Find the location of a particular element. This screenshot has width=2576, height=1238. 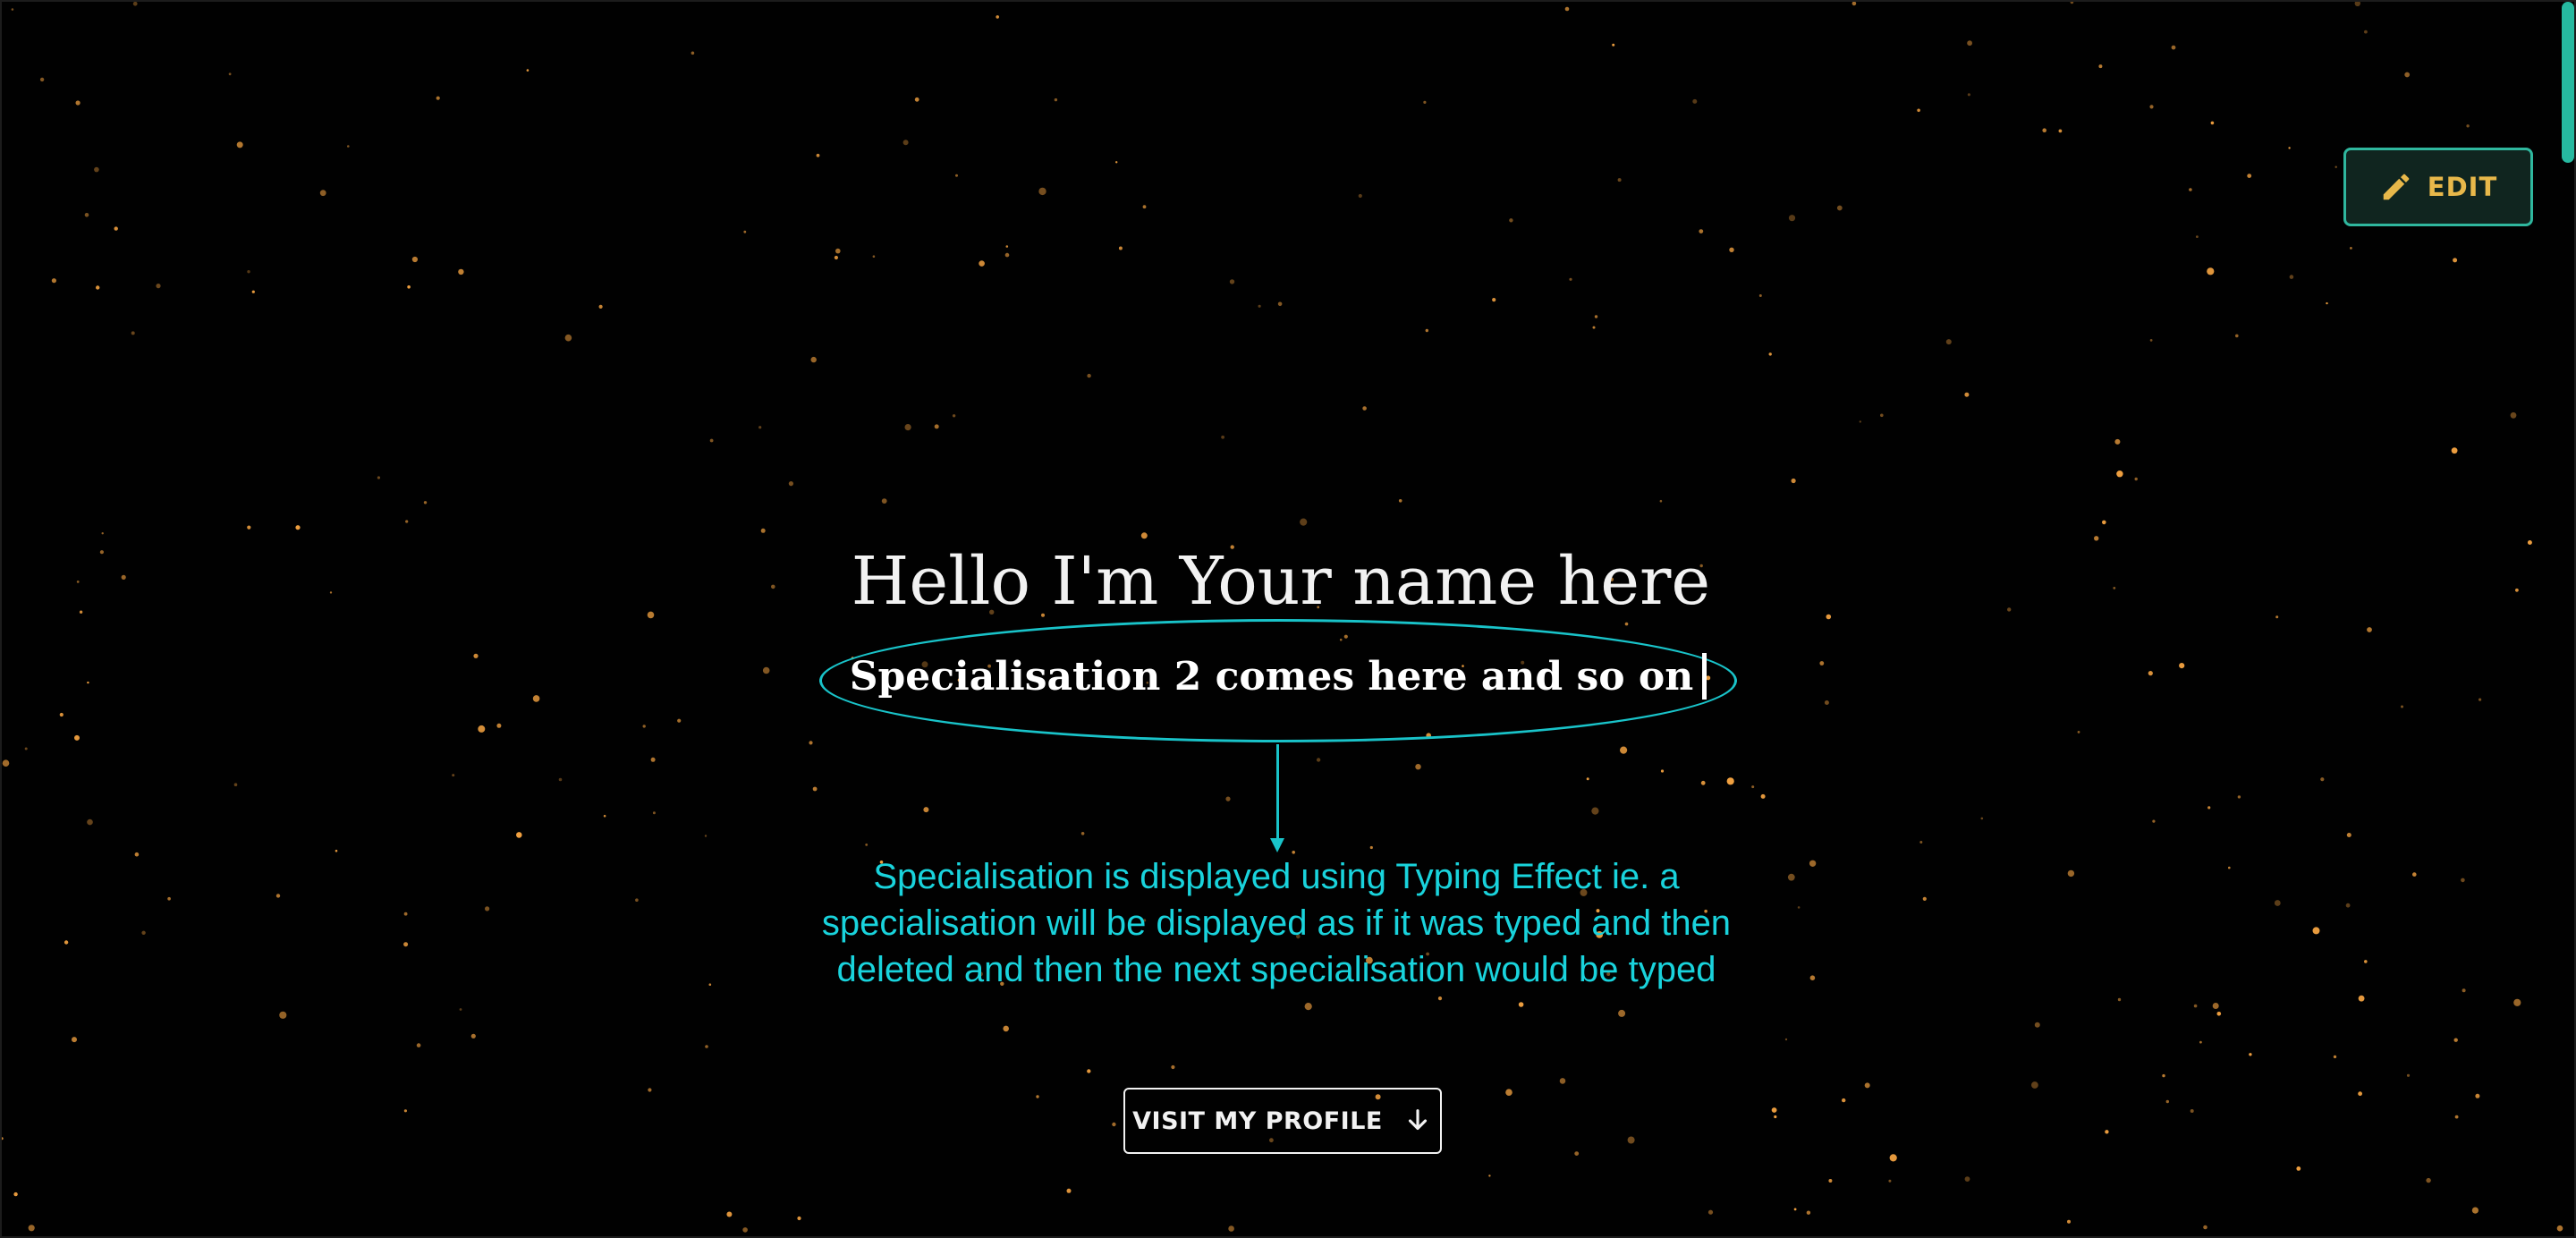

scrollbar is located at coordinates (2568, 82).